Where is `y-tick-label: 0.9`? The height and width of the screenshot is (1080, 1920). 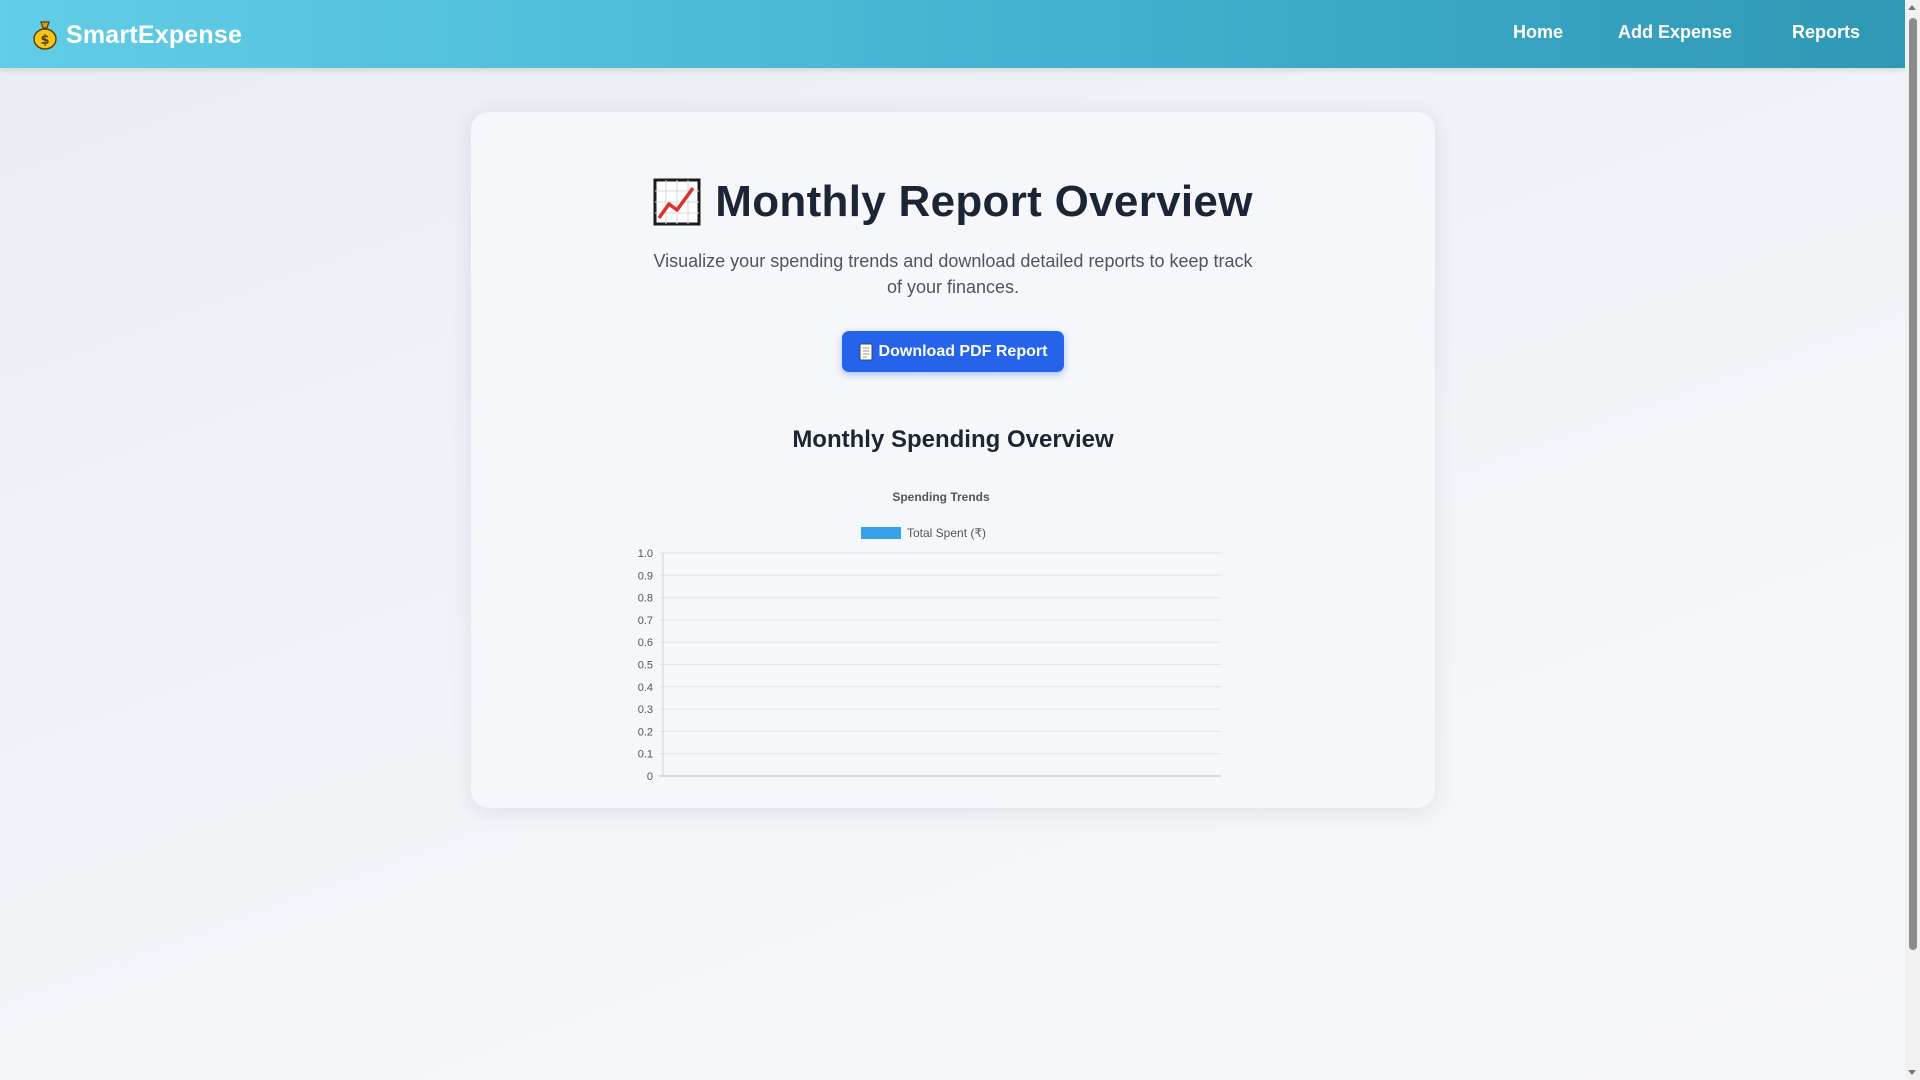
y-tick-label: 0.9 is located at coordinates (645, 576).